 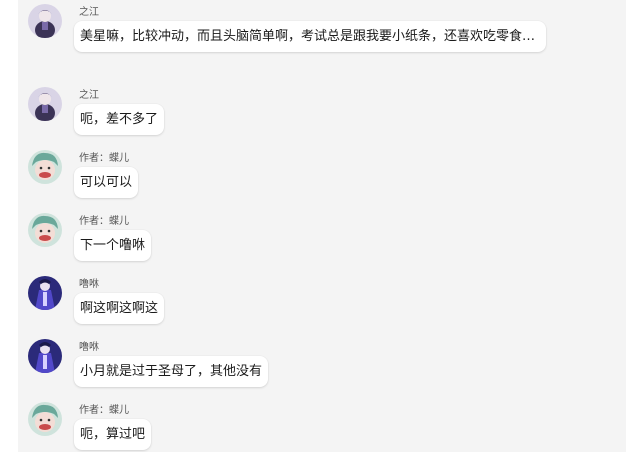 What do you see at coordinates (119, 308) in the screenshot?
I see `message-bubble: 啊这啊这啊这` at bounding box center [119, 308].